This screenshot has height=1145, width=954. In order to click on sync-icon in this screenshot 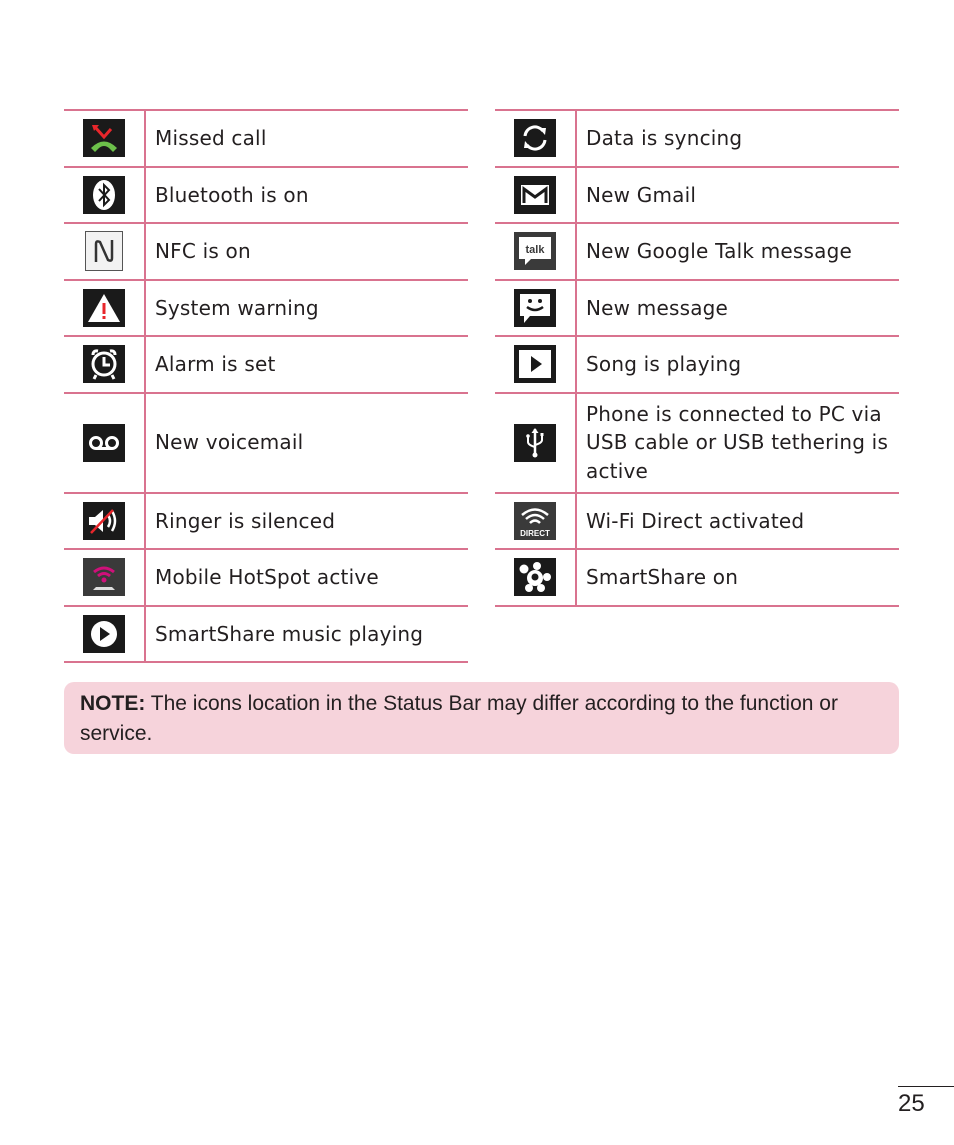, I will do `click(535, 138)`.